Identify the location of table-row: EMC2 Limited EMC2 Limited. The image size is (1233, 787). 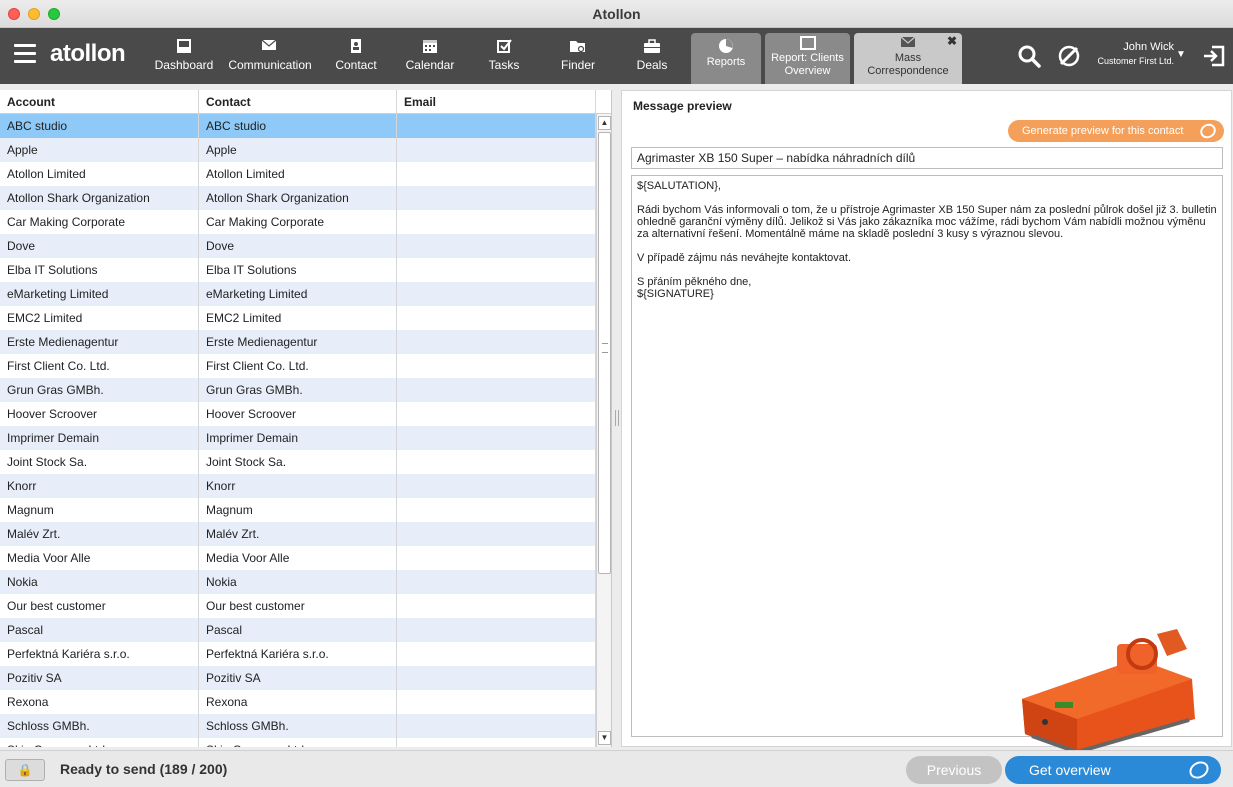
(298, 318).